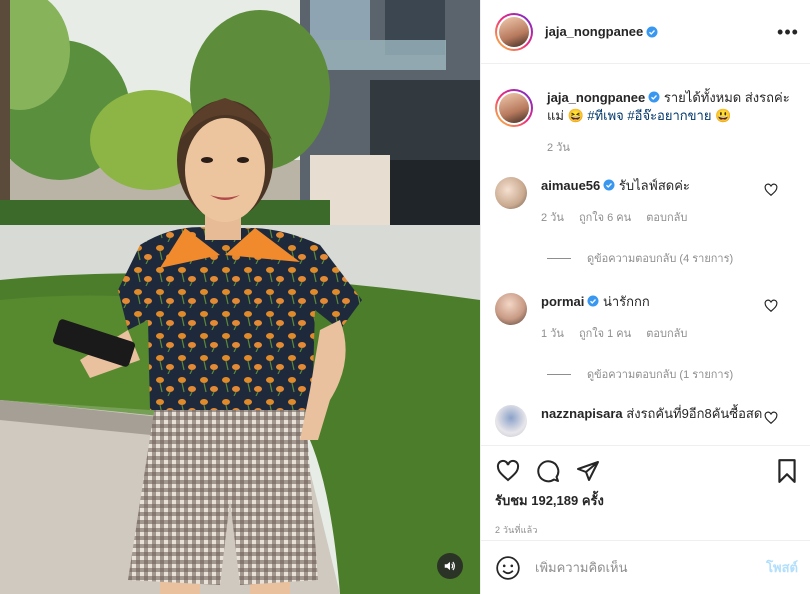 Image resolution: width=810 pixels, height=594 pixels. What do you see at coordinates (782, 567) in the screenshot?
I see `post-comment-button: โพสต์` at bounding box center [782, 567].